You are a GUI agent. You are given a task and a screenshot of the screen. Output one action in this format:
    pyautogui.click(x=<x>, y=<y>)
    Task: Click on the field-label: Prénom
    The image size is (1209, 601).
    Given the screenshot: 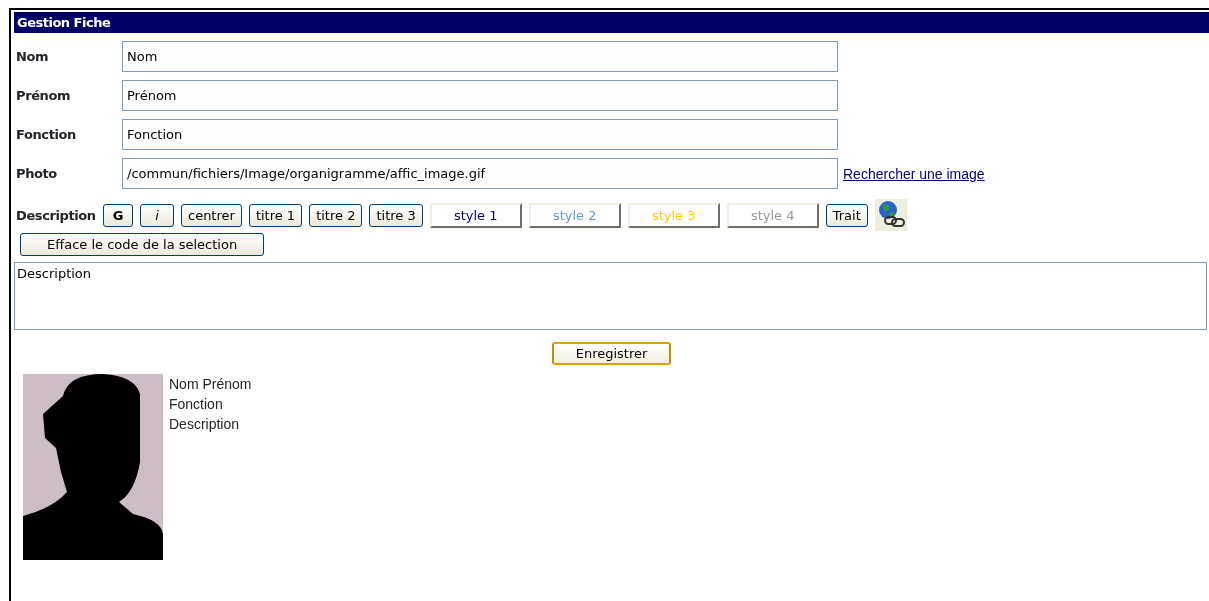 What is the action you would take?
    pyautogui.click(x=43, y=95)
    